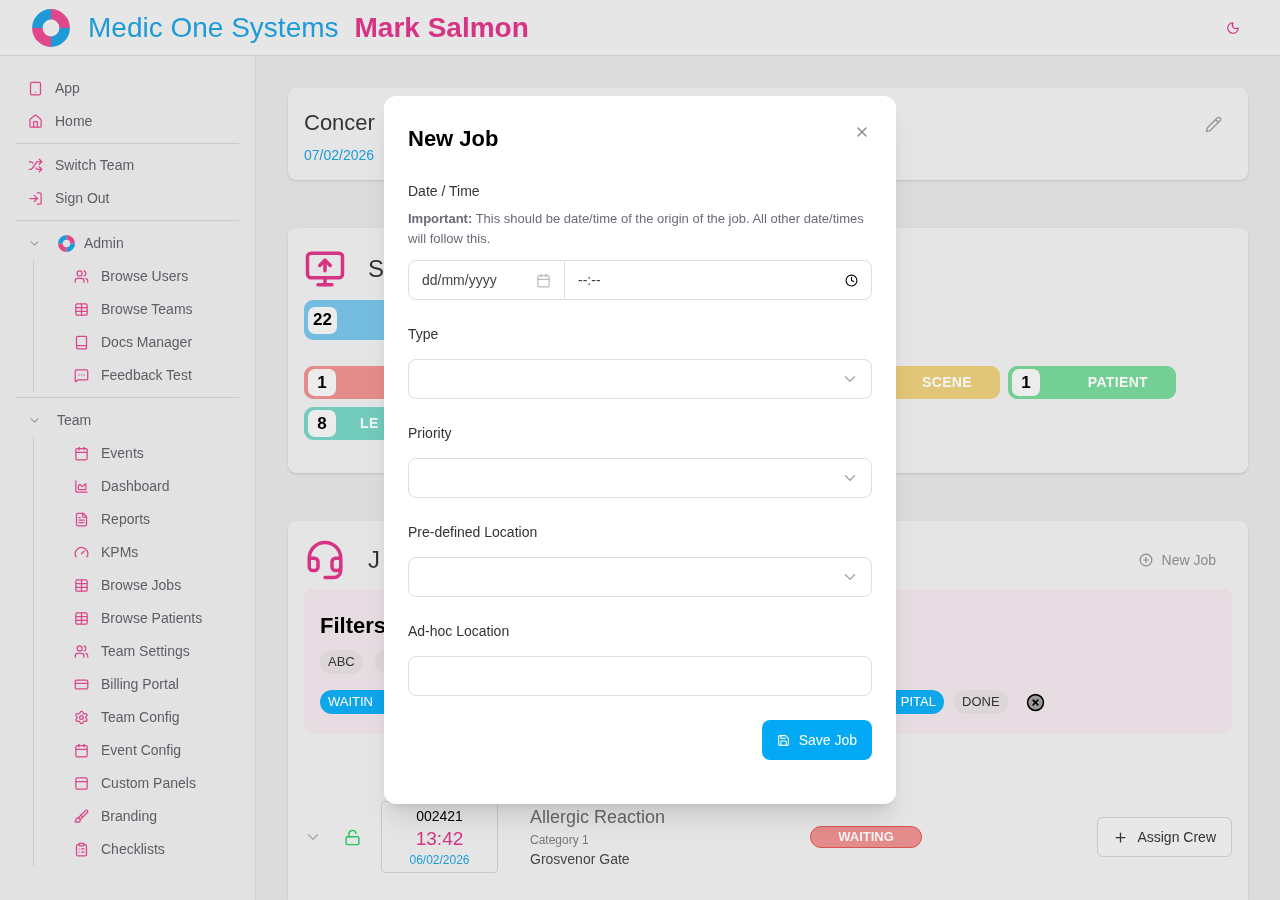 The width and height of the screenshot is (1280, 900). What do you see at coordinates (1233, 27) in the screenshot?
I see `theme-toggle-icon` at bounding box center [1233, 27].